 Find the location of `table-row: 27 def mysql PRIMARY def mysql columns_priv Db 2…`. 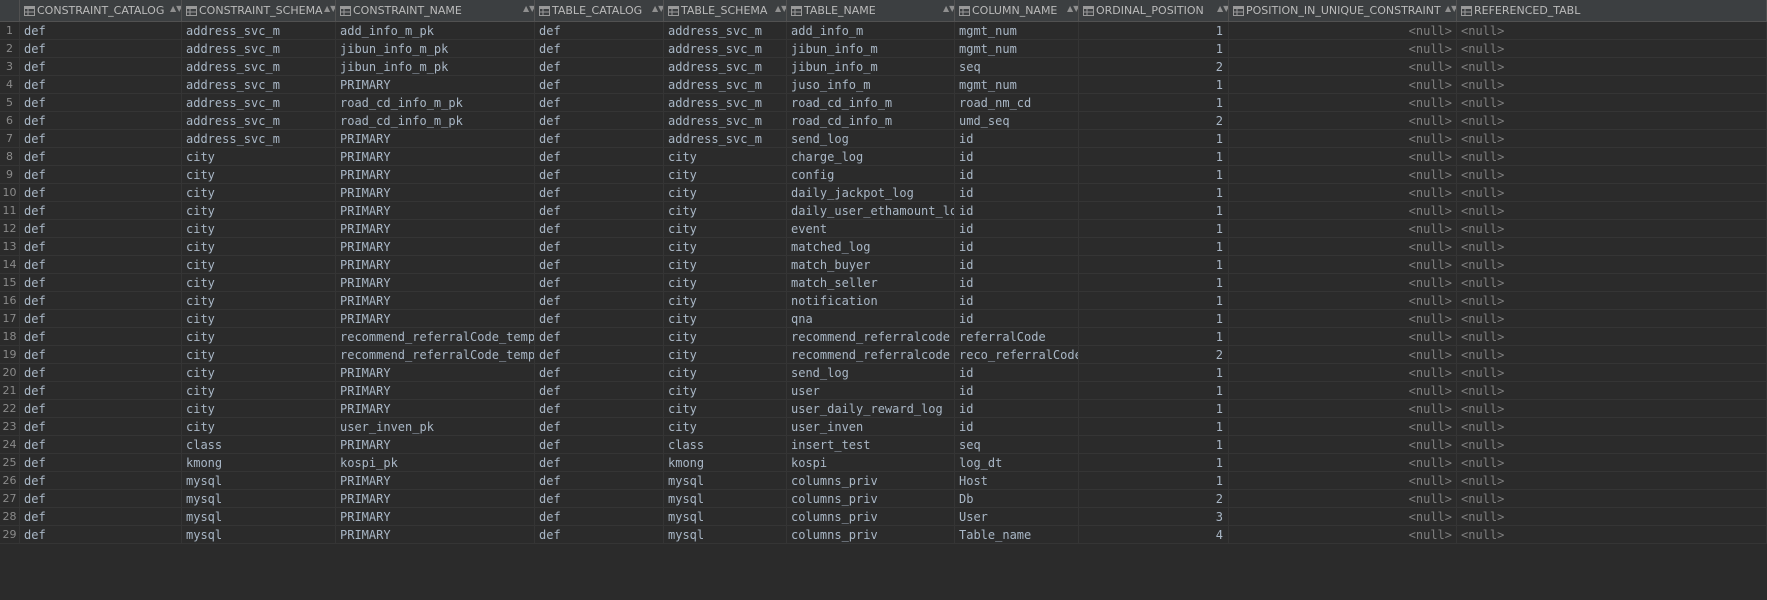

table-row: 27 def mysql PRIMARY def mysql columns_priv Db 2… is located at coordinates (883, 499).